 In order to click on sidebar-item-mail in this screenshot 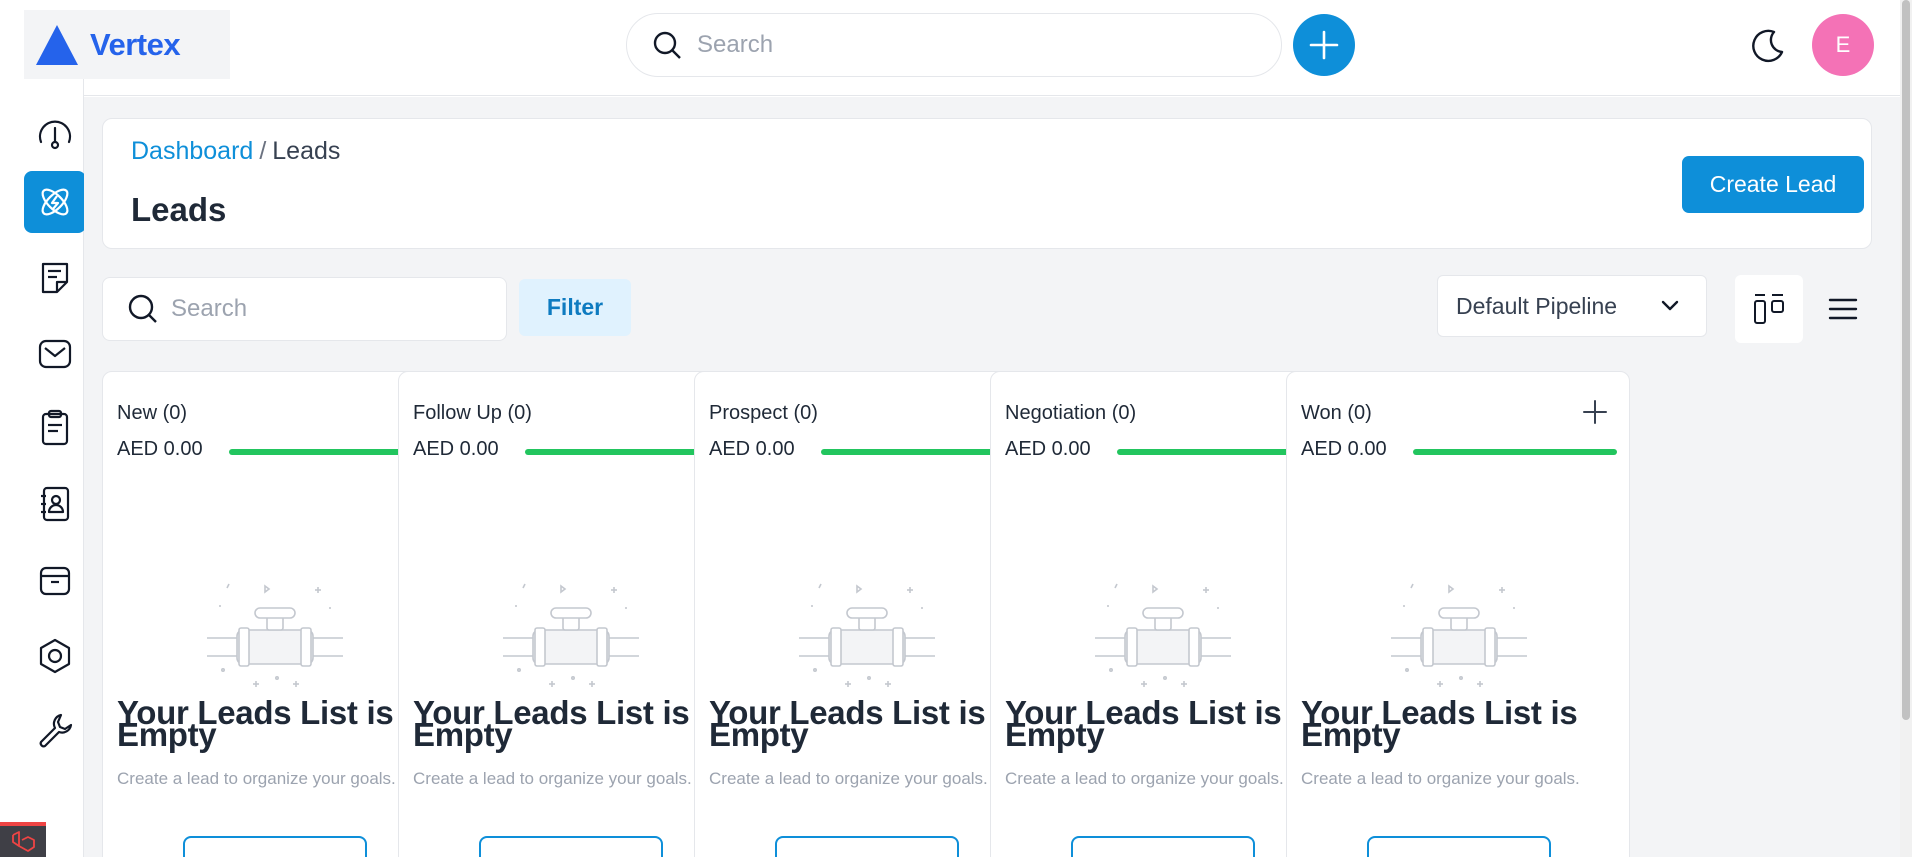, I will do `click(55, 354)`.